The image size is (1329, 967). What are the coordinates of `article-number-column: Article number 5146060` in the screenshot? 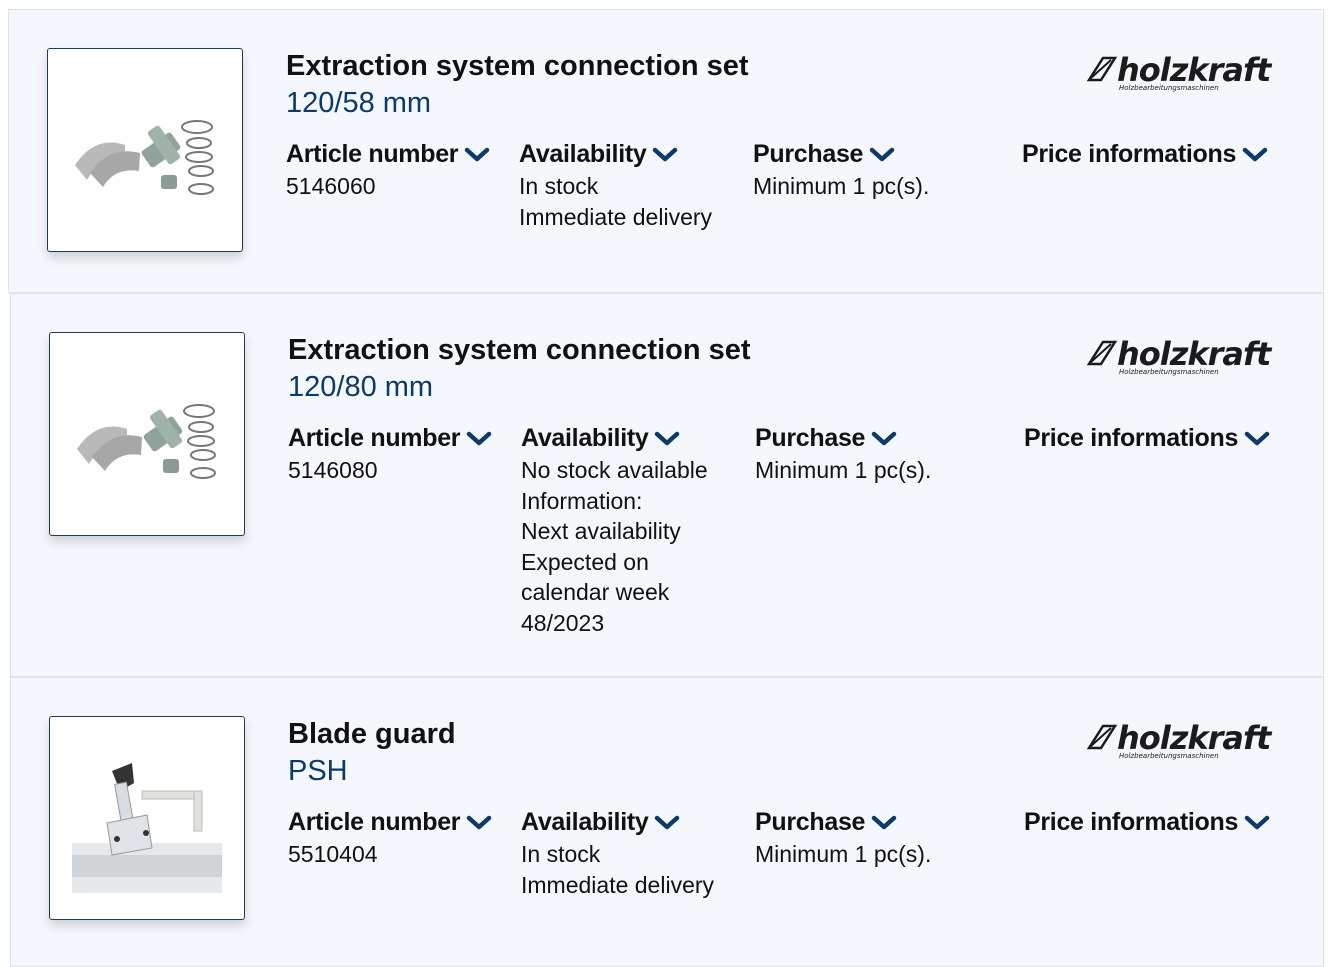 It's located at (388, 171).